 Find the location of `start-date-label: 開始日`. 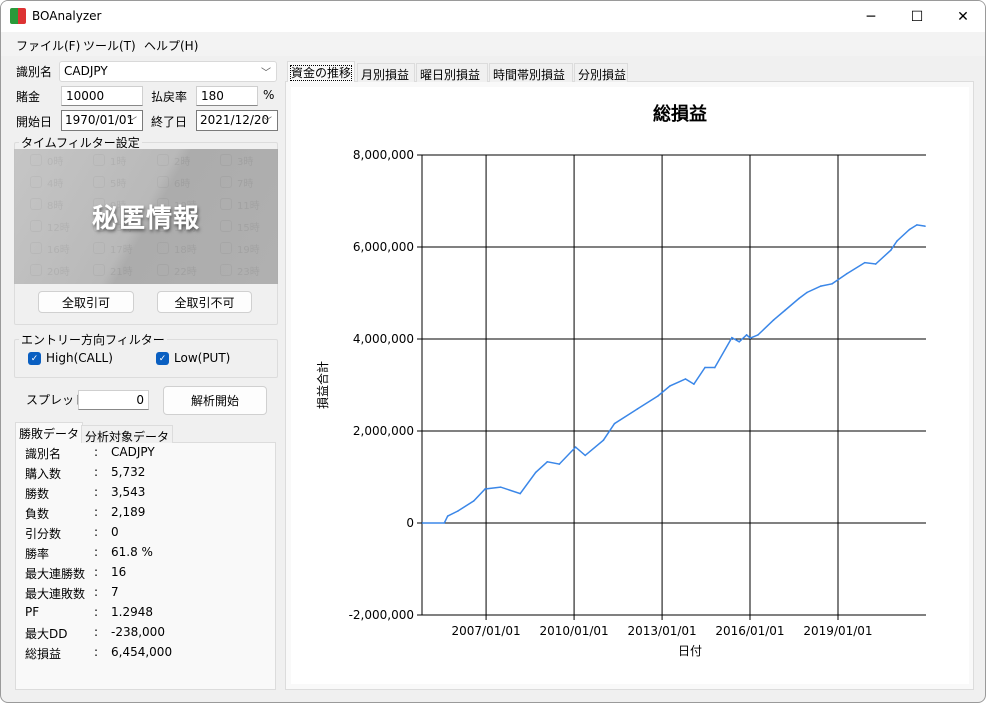

start-date-label: 開始日 is located at coordinates (34, 122).